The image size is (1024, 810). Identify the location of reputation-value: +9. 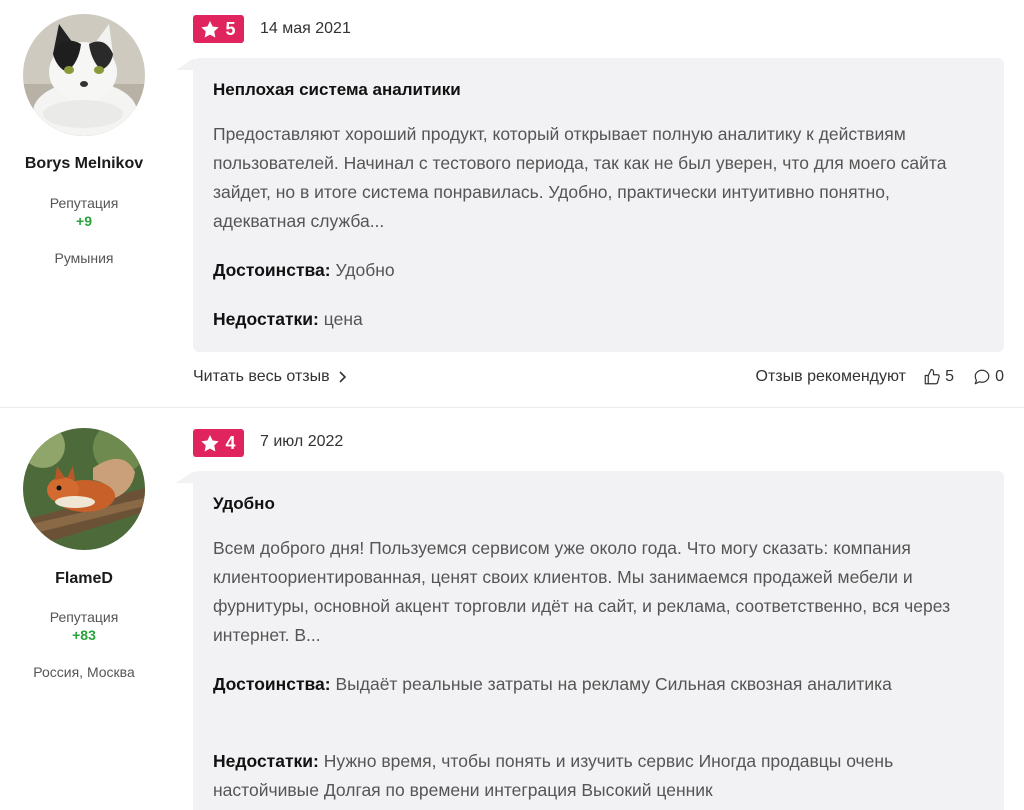
(84, 221).